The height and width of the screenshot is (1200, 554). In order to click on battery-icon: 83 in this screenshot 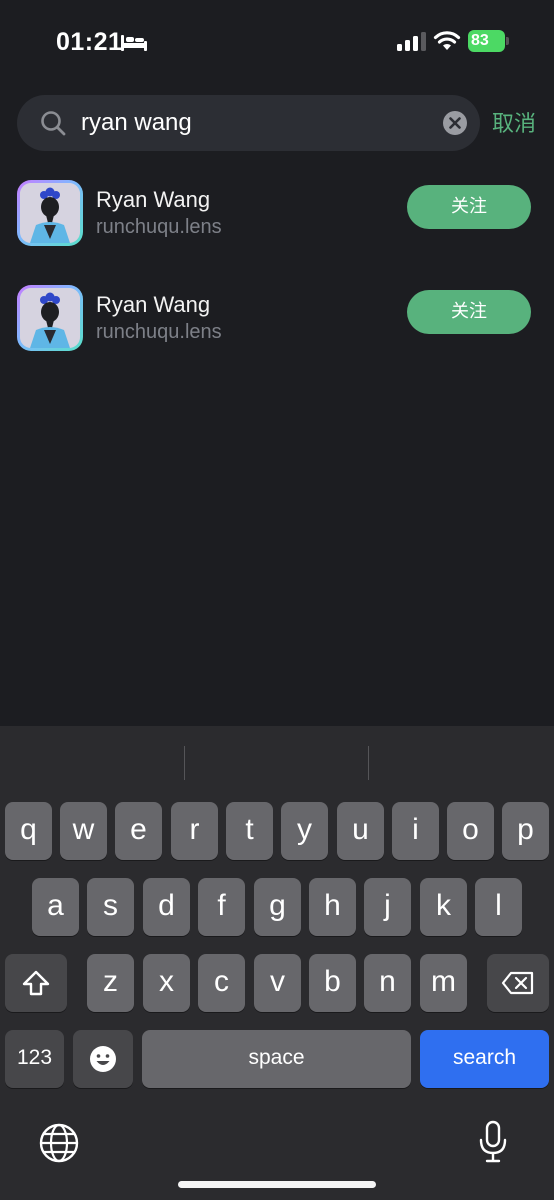, I will do `click(489, 41)`.